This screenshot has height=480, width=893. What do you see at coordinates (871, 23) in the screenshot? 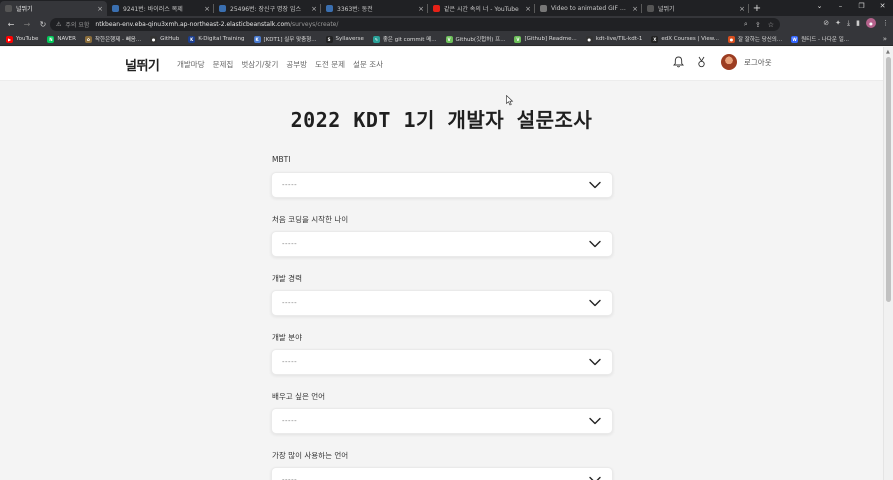
I see `profile-avatar: ●` at bounding box center [871, 23].